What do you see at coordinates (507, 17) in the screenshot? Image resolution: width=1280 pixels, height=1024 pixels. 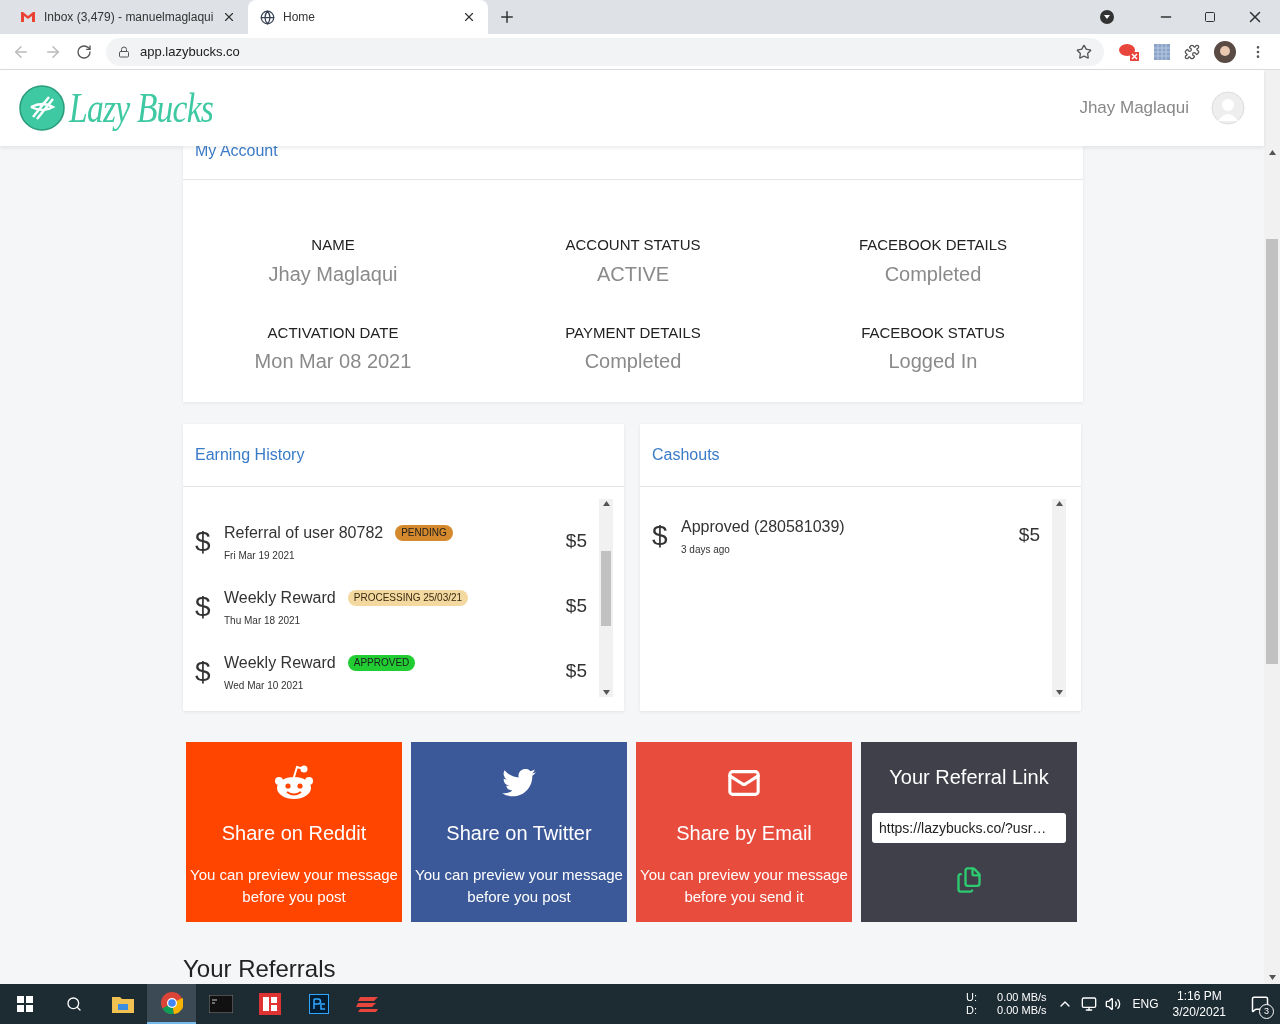 I see `new-tab-icon` at bounding box center [507, 17].